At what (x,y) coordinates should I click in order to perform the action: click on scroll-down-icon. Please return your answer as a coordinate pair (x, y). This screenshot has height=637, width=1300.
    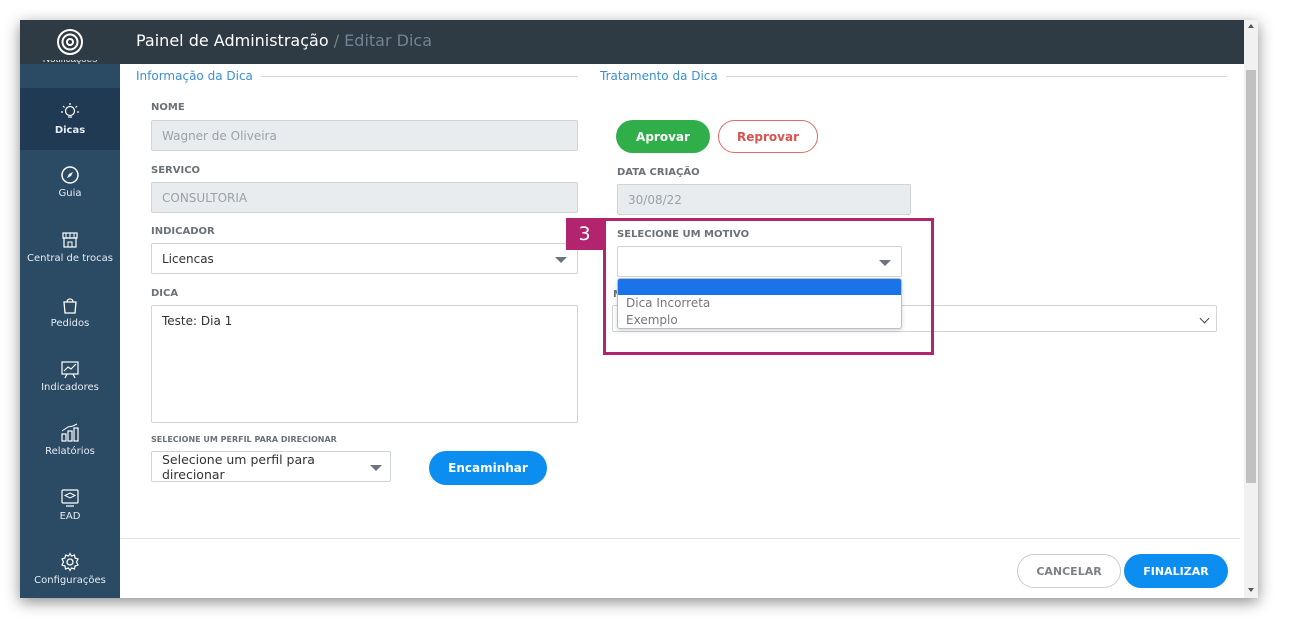
    Looking at the image, I should click on (1251, 590).